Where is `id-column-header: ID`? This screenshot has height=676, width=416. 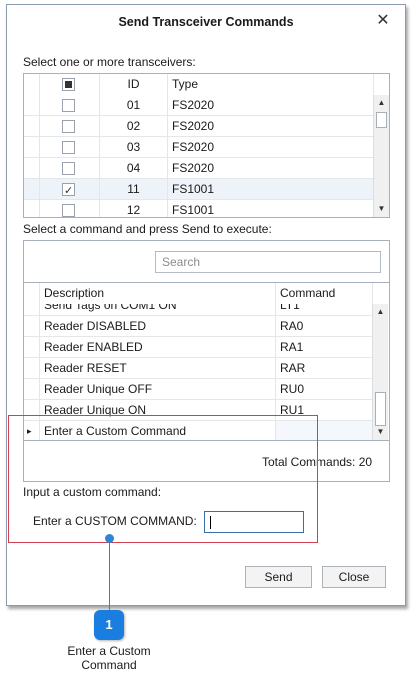
id-column-header: ID is located at coordinates (134, 84).